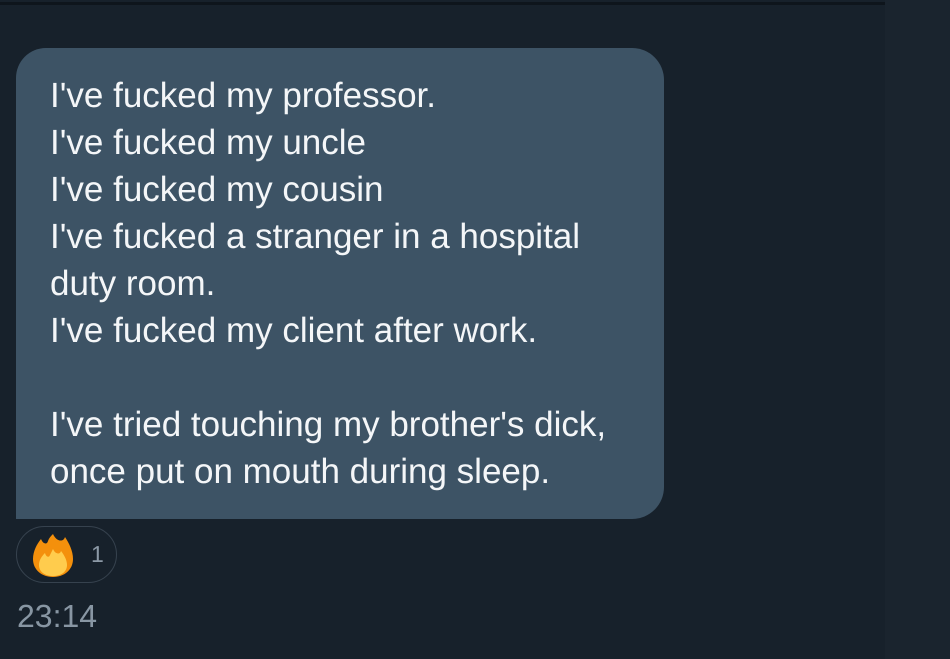 This screenshot has width=950, height=659. I want to click on fire-icon, so click(53, 554).